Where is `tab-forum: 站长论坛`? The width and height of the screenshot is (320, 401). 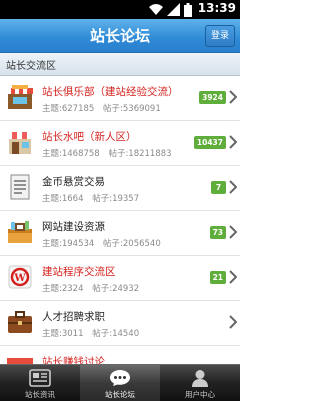 tab-forum: 站长论坛 is located at coordinates (120, 383).